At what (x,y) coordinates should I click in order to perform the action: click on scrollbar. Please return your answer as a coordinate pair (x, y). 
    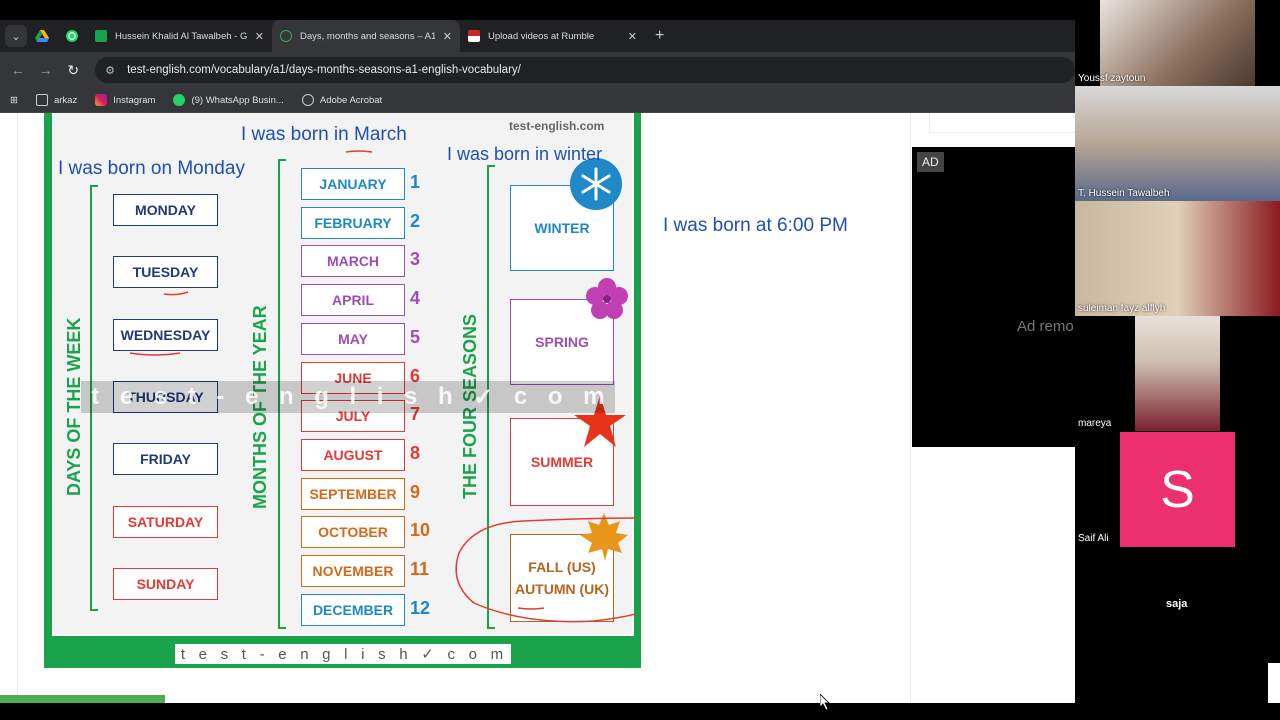
    Looking at the image, I should click on (1274, 683).